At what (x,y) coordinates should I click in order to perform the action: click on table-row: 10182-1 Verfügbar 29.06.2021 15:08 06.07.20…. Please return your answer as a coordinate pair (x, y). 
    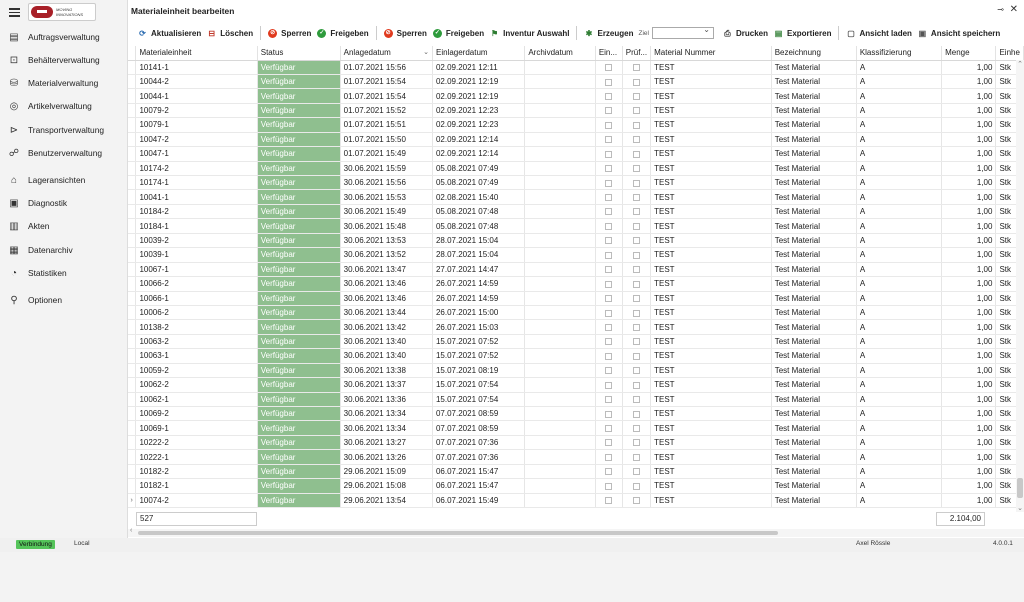
    Looking at the image, I should click on (576, 486).